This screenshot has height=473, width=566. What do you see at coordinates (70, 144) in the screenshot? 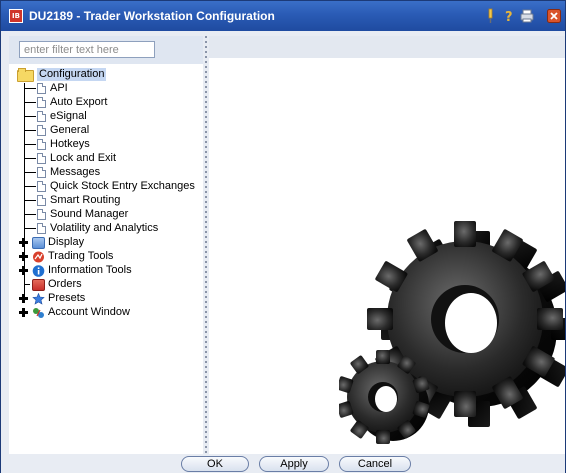
I see `tree-item-label: Hotkeys` at bounding box center [70, 144].